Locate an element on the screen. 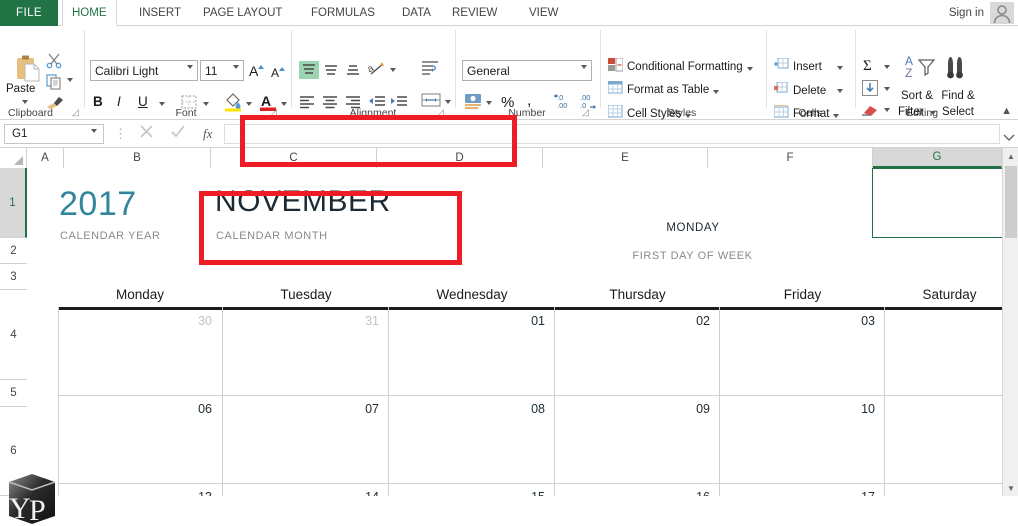 This screenshot has height=526, width=1018. fill-down-icon is located at coordinates (870, 90).